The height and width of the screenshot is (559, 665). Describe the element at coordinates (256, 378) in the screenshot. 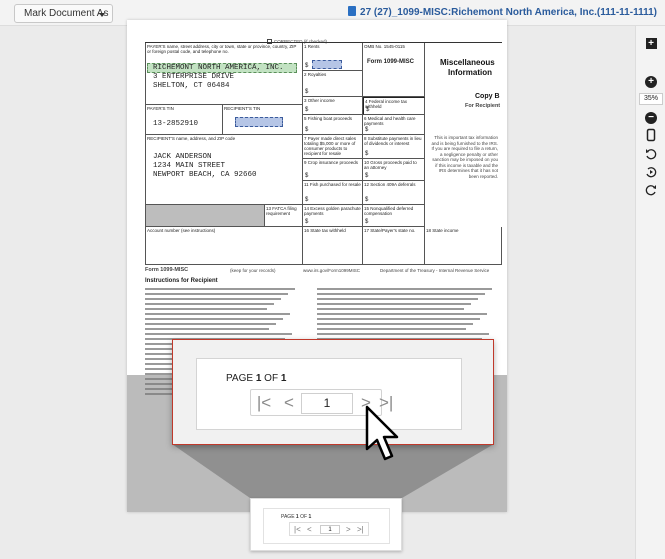

I see `page-indicator: PAGE 1 OF 1` at that location.